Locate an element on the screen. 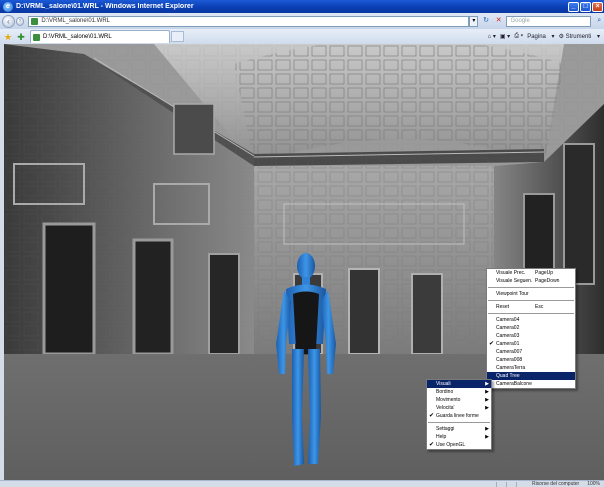 This screenshot has width=604, height=487. new-tab-button is located at coordinates (177, 36).